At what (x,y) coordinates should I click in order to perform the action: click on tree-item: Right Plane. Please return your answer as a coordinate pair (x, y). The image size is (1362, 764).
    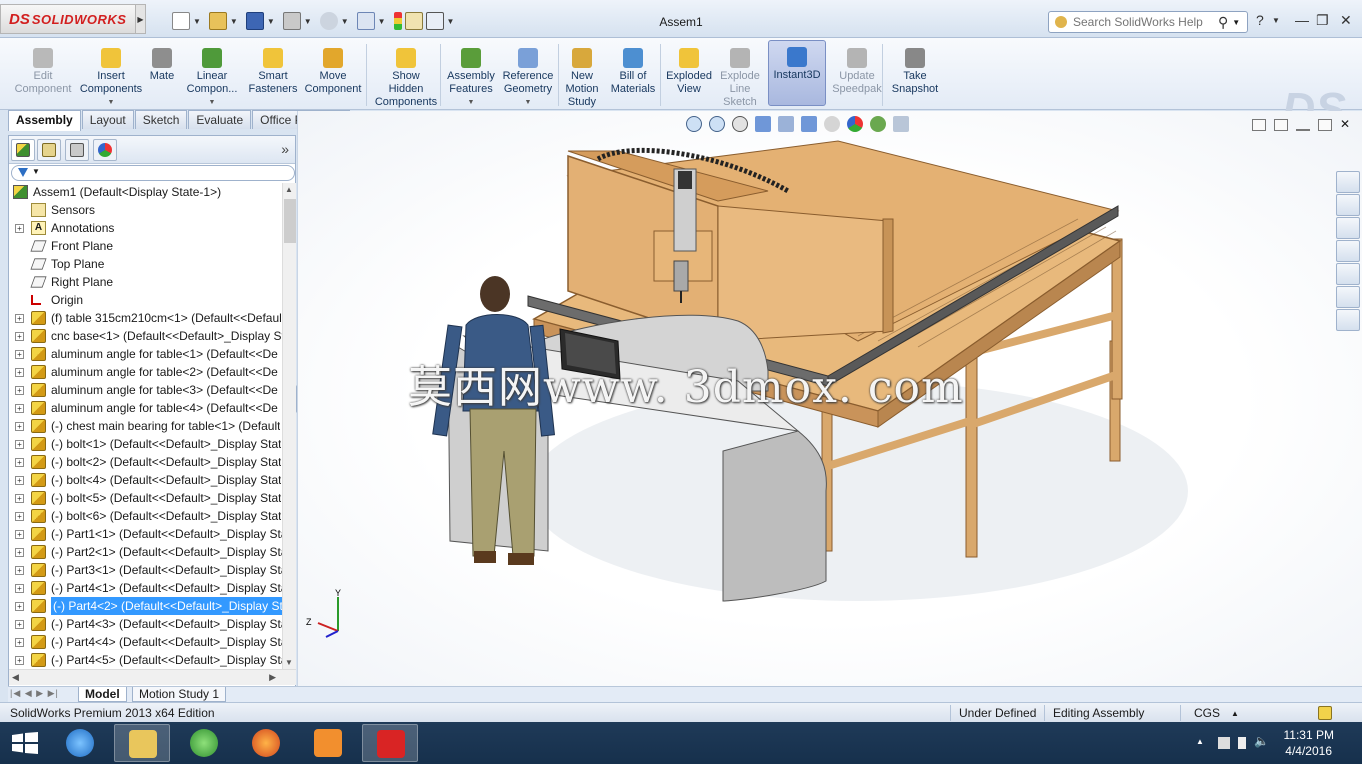
    Looking at the image, I should click on (146, 282).